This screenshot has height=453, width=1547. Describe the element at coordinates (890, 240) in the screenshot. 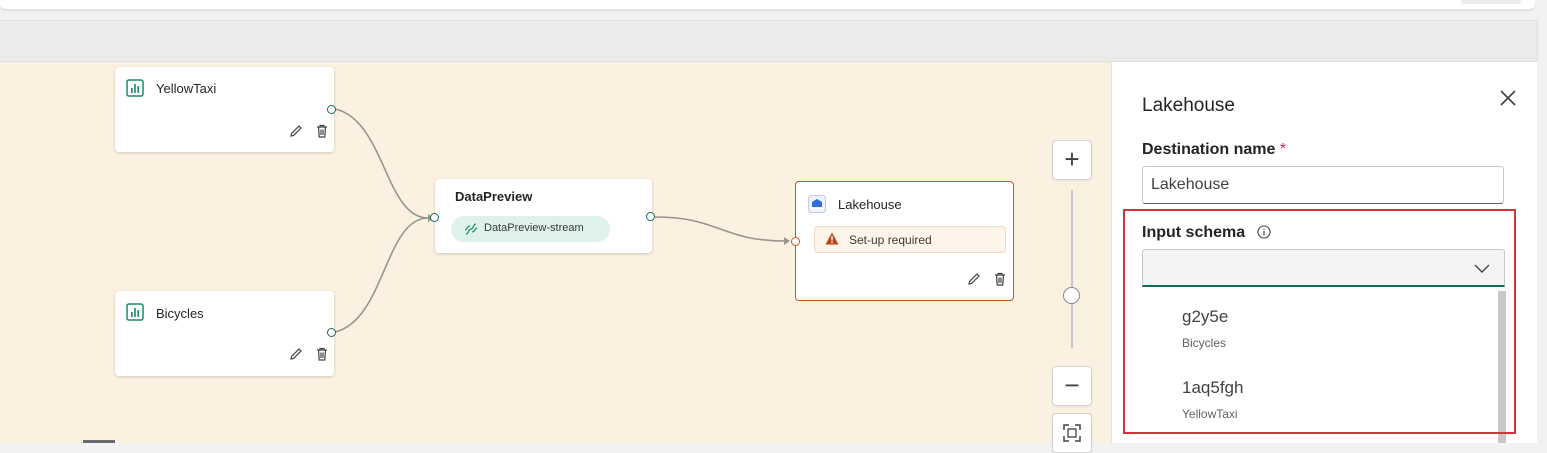

I see `warning-label: Set-up required` at that location.